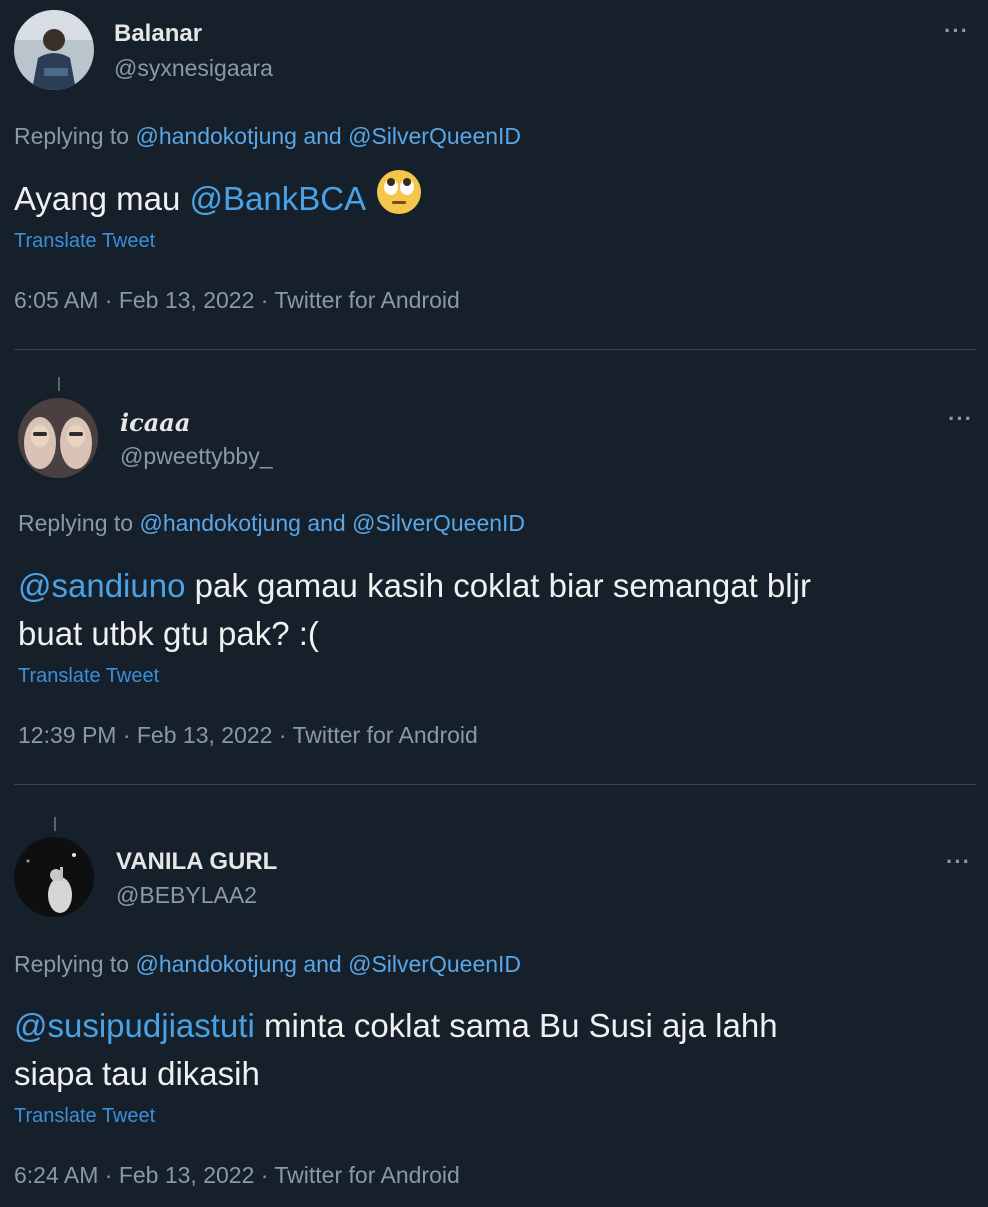 The width and height of the screenshot is (988, 1207). I want to click on username: @BEBYLAA2, so click(186, 895).